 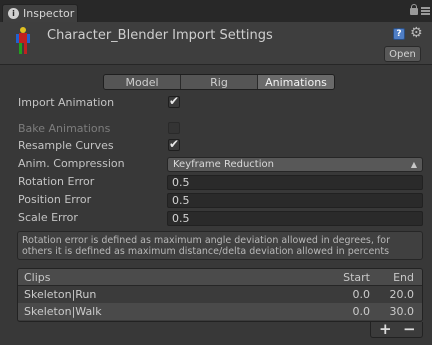 I want to click on clips-header-start: Start, so click(x=356, y=277).